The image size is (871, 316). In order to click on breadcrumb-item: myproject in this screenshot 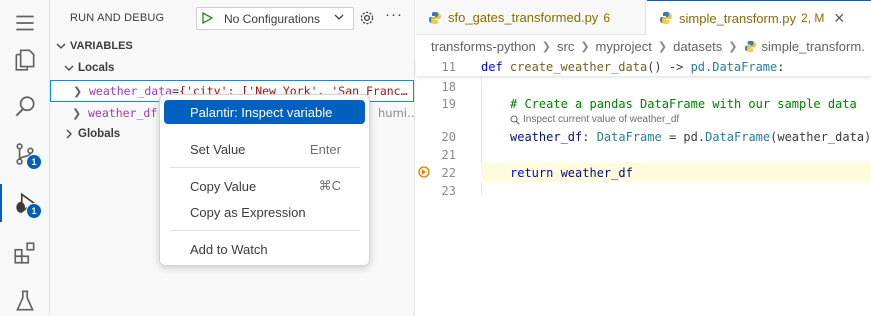, I will do `click(624, 46)`.